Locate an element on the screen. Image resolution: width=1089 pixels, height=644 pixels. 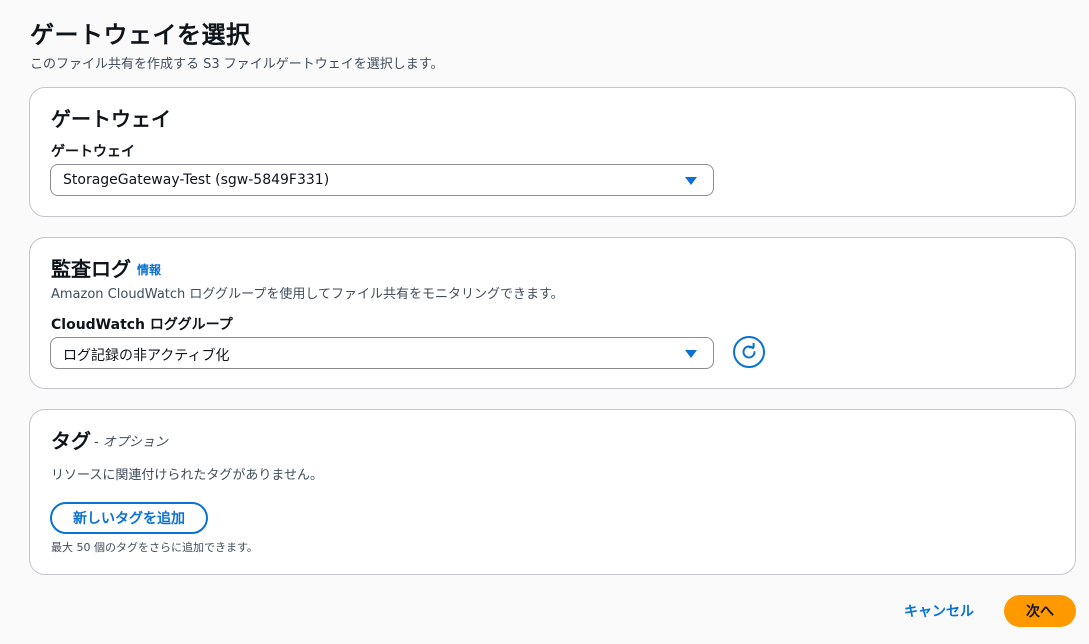
info-link: 情報 is located at coordinates (149, 269).